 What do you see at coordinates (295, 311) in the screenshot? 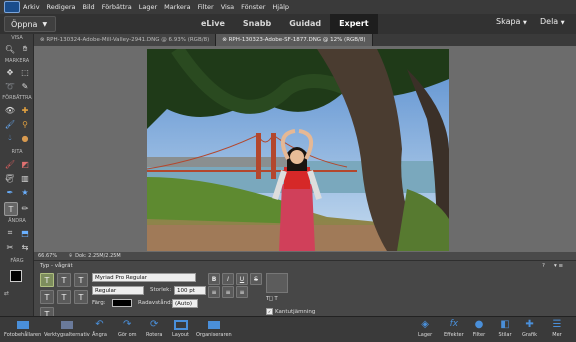
I see `antialias-label: Kantutjämning` at bounding box center [295, 311].